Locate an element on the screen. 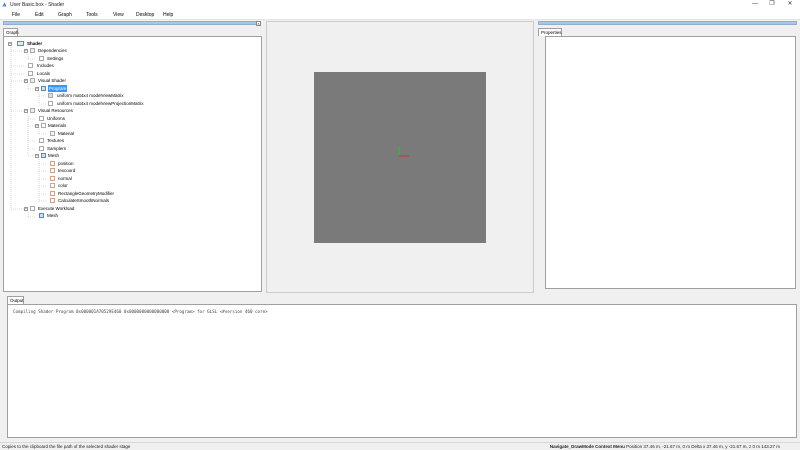  graph-dock-handle is located at coordinates (131, 23).